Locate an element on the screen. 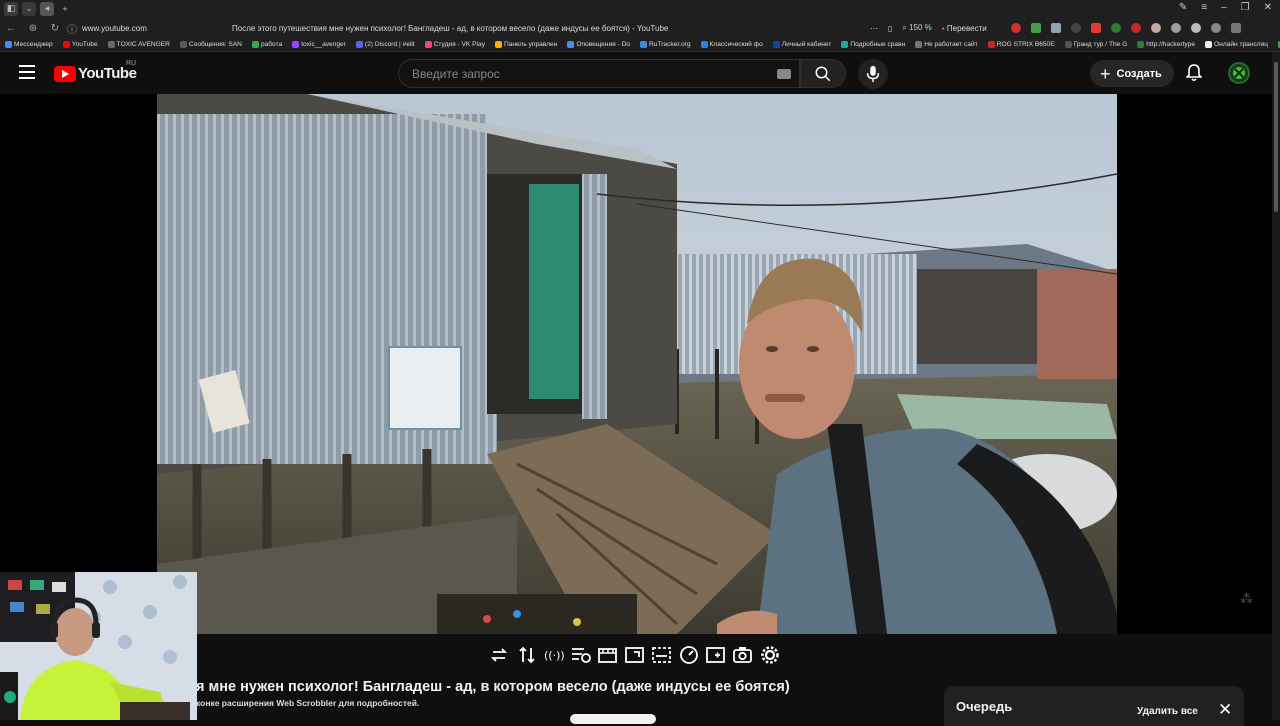  region-code: RU is located at coordinates (131, 63).